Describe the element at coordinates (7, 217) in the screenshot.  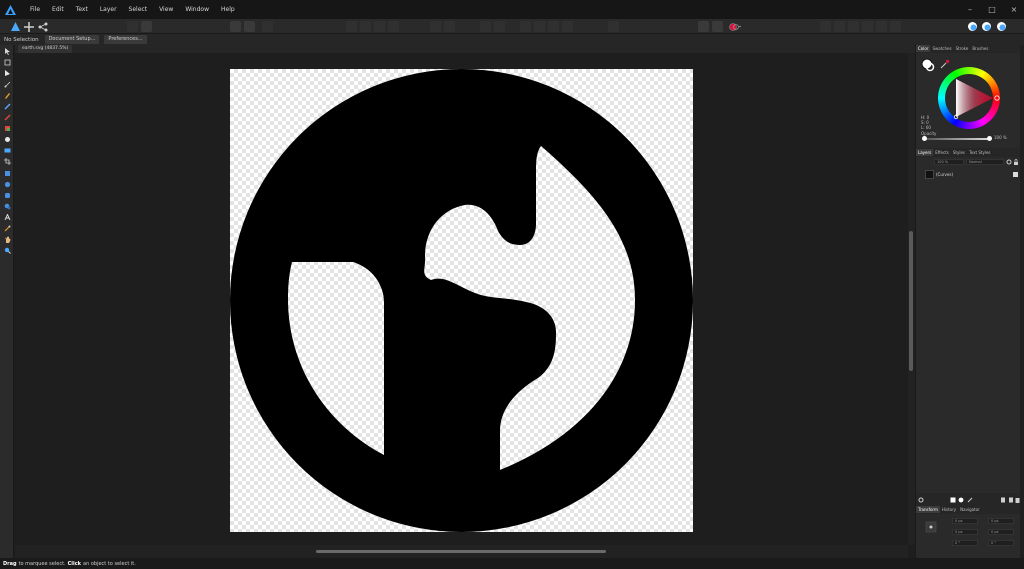
I see `text-tool-icon` at that location.